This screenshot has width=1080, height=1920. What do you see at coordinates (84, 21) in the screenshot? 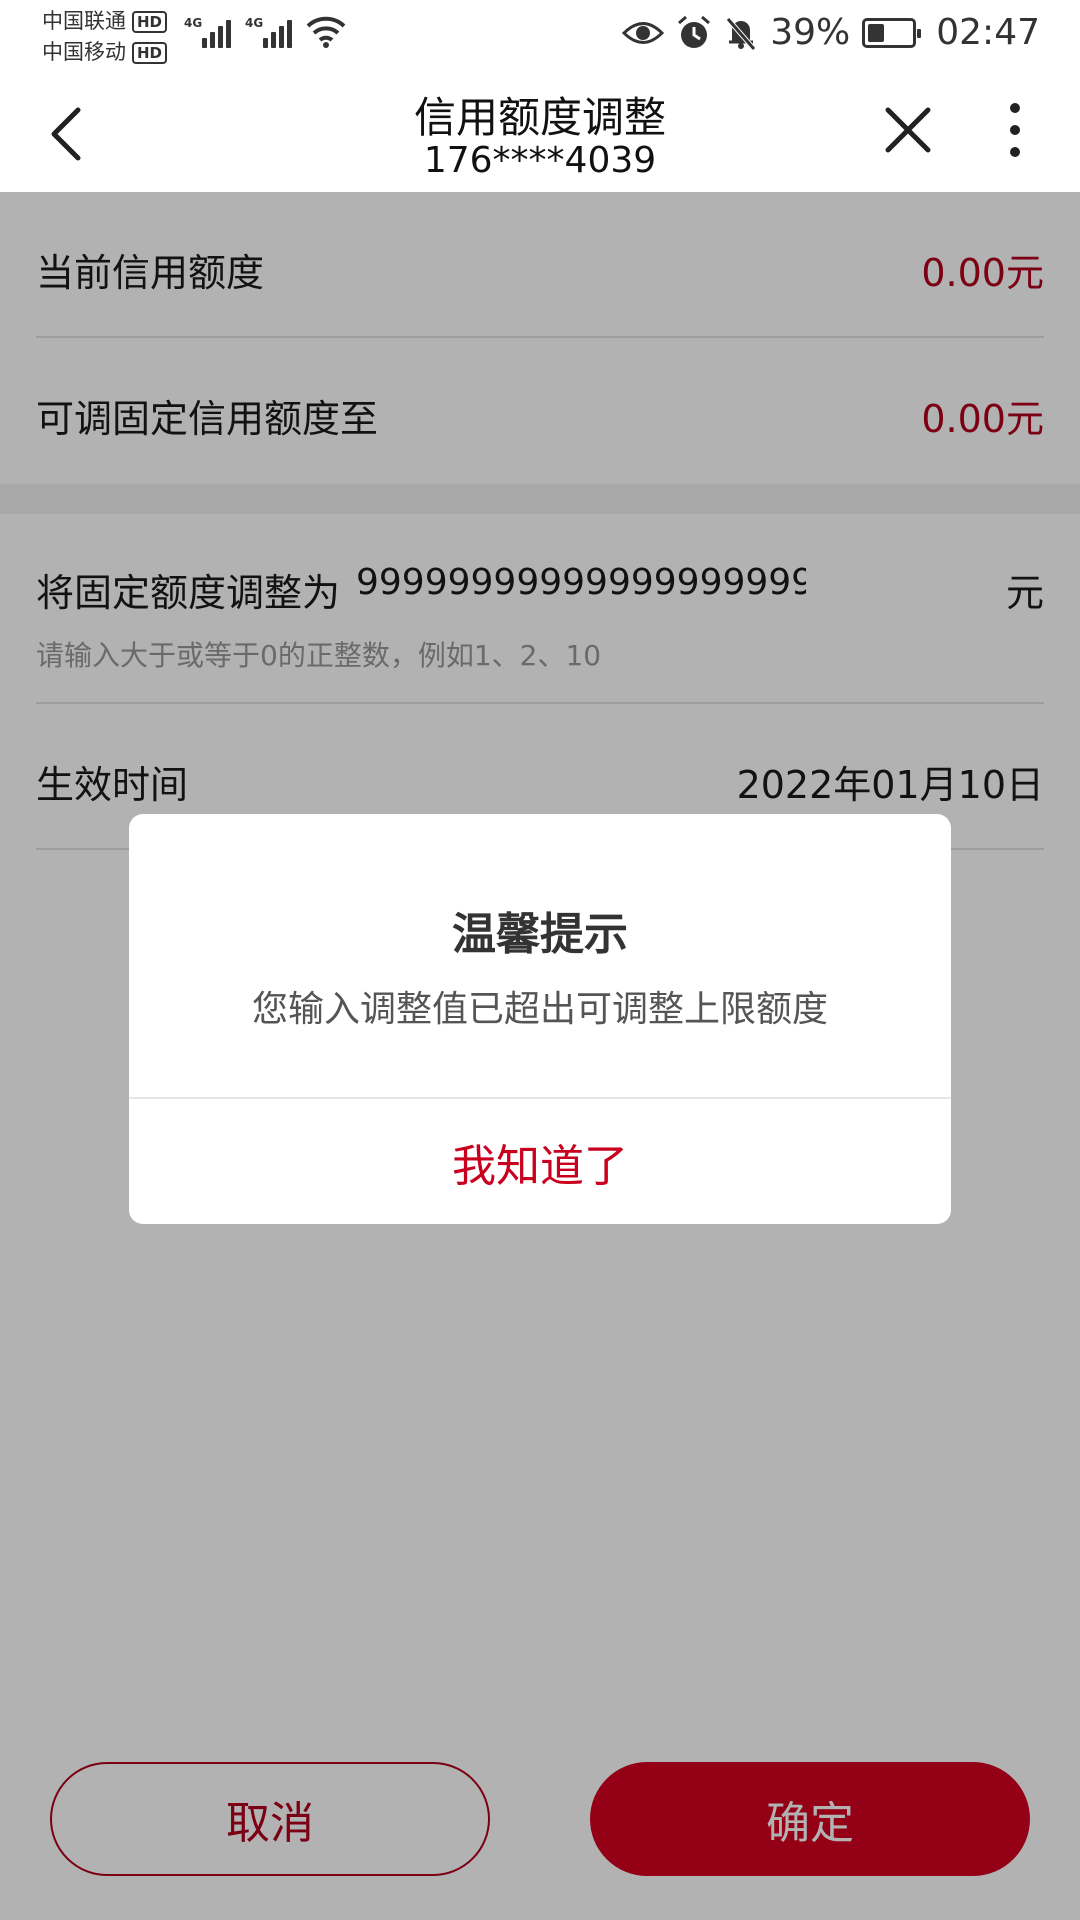
I see `carrier-name-1: 中国联通` at bounding box center [84, 21].